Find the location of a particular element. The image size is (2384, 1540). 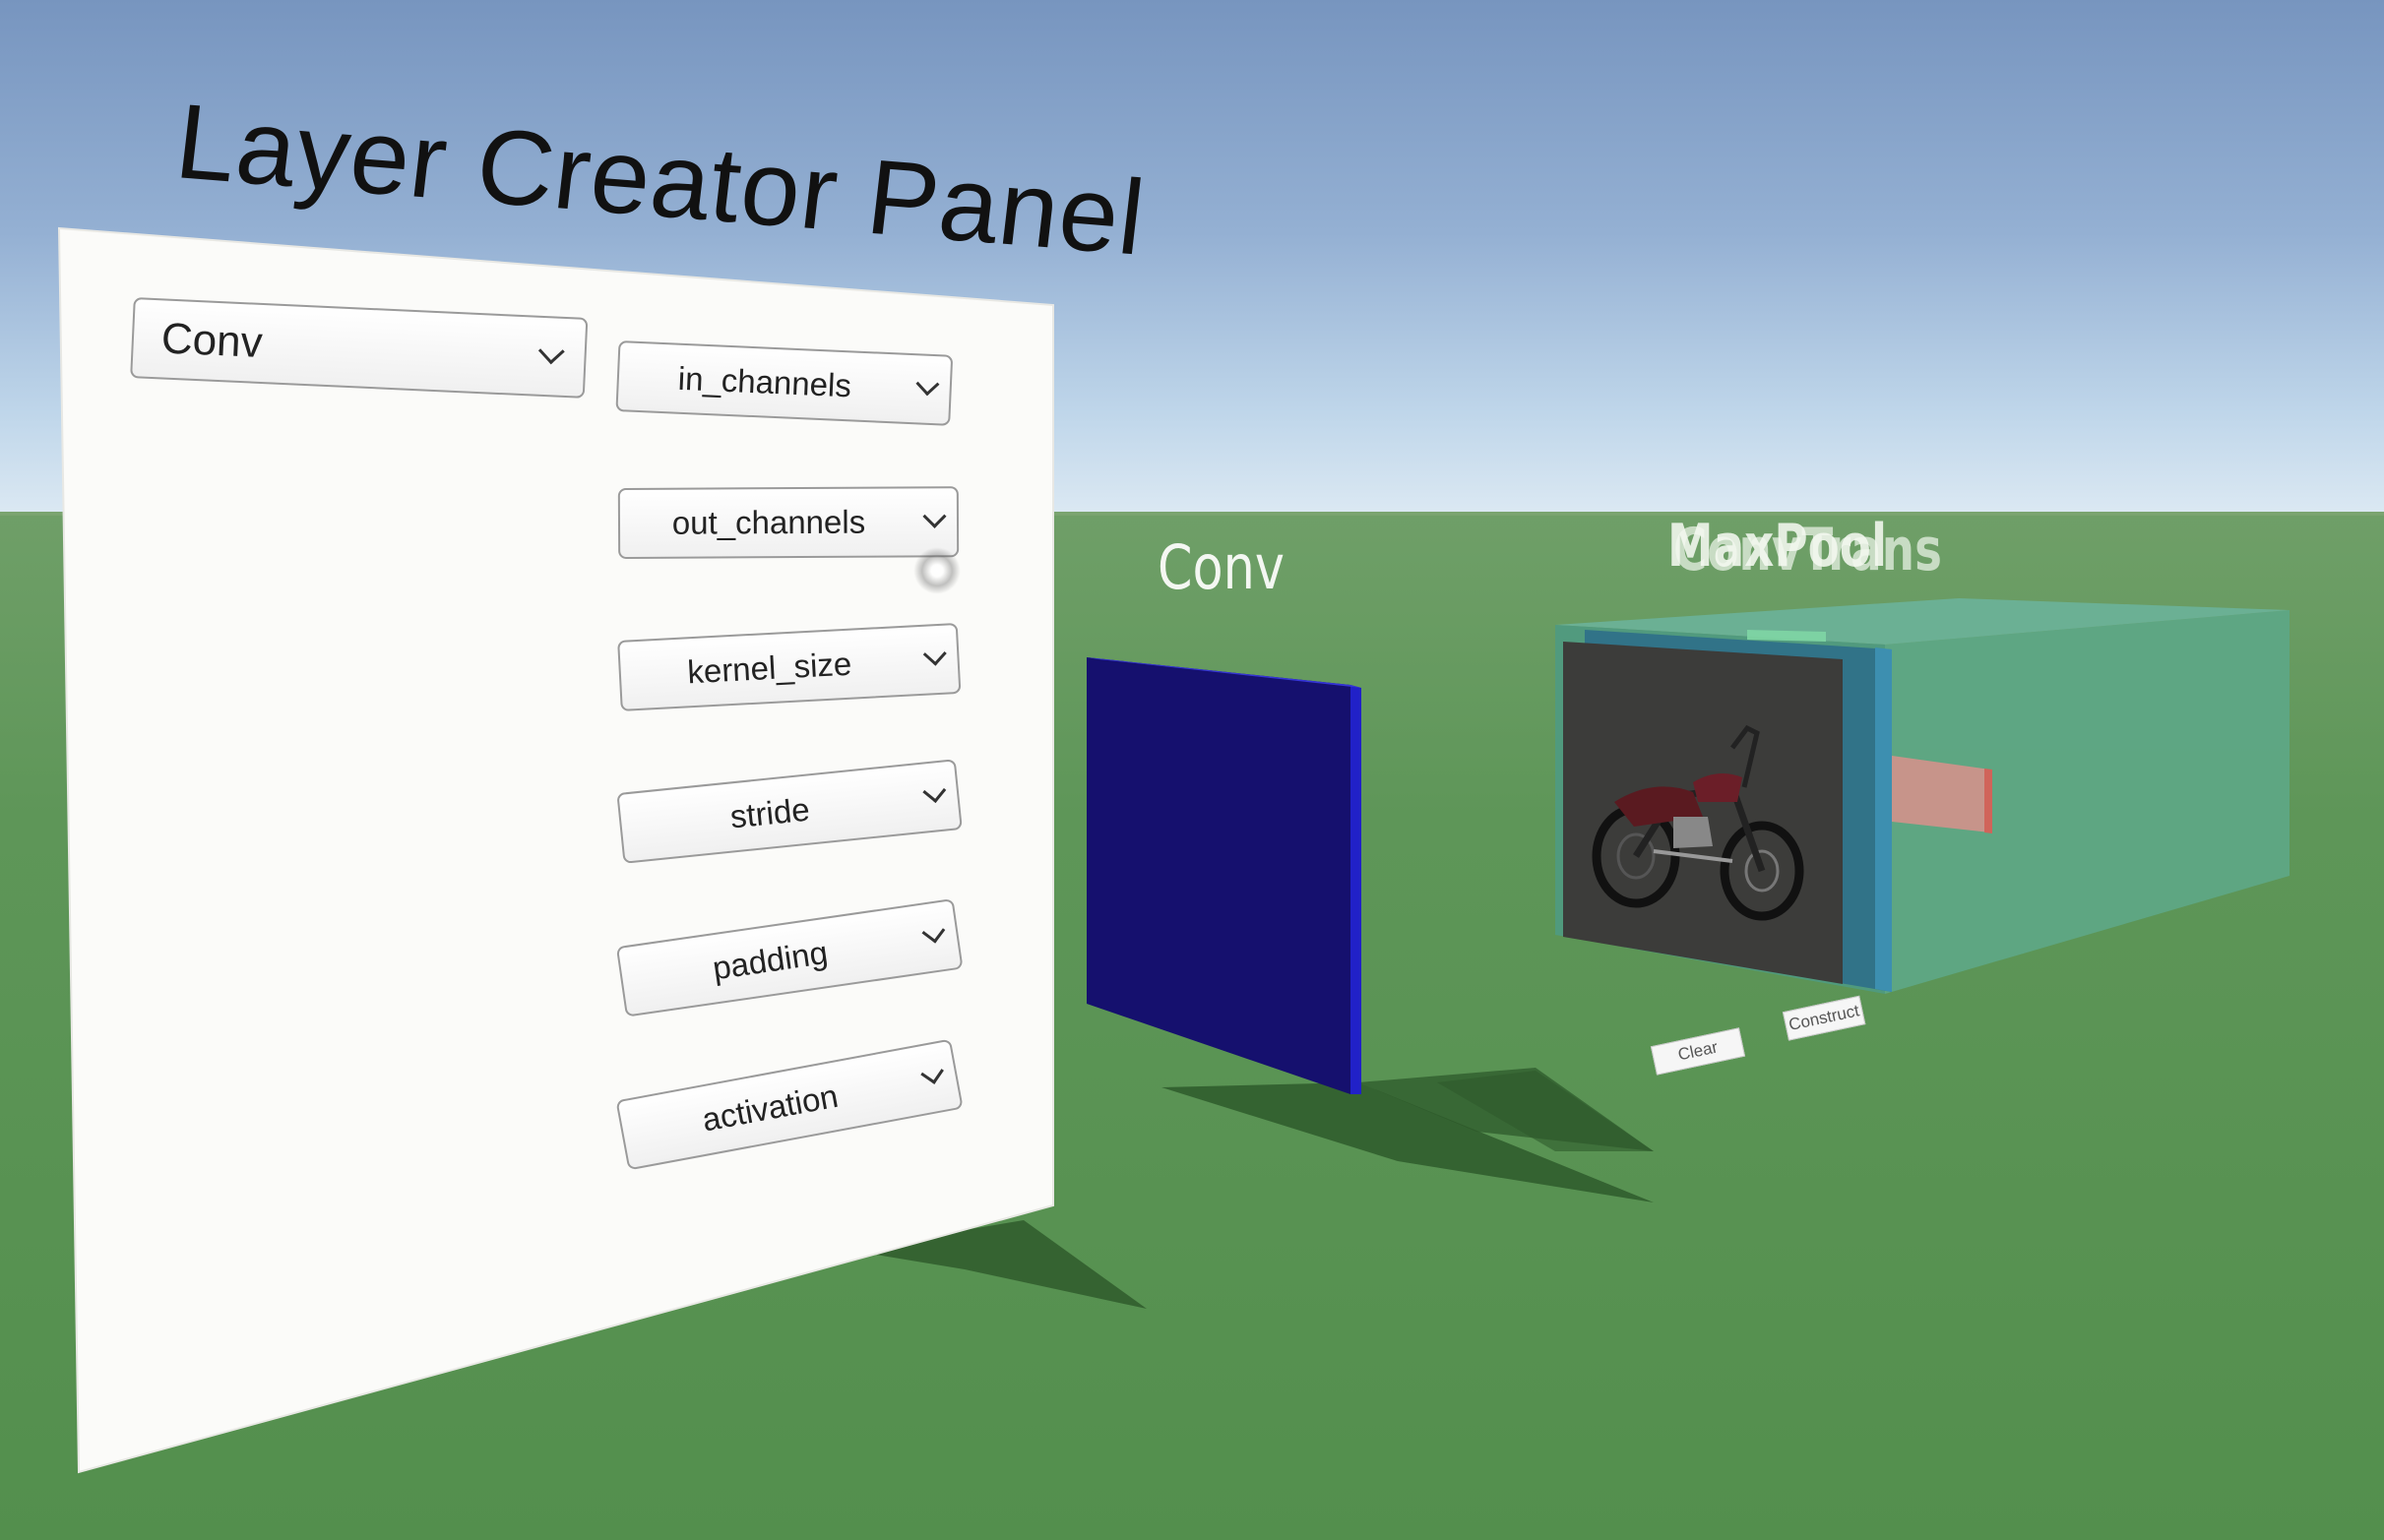

inner-layer-edge is located at coordinates (1883, 819).